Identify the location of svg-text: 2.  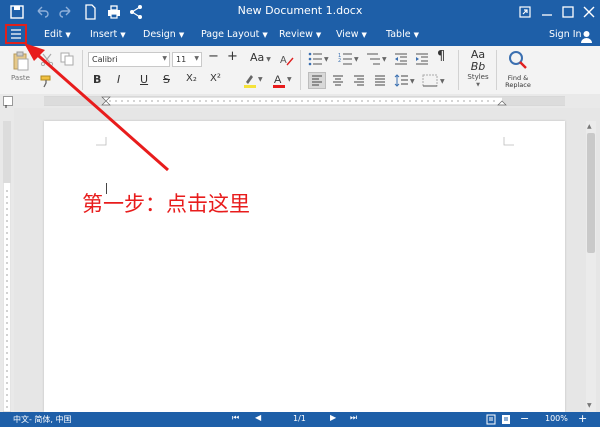
(339, 61).